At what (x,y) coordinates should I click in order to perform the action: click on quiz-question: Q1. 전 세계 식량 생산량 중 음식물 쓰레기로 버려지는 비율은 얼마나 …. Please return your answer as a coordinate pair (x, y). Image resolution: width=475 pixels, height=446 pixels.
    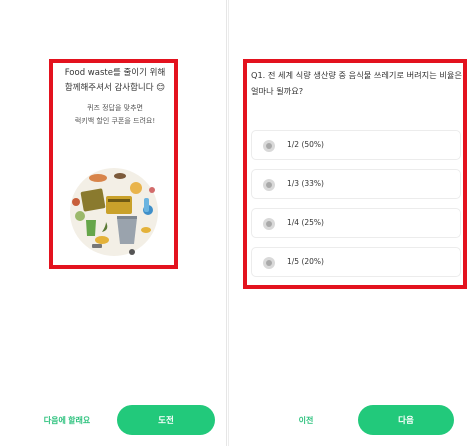
    Looking at the image, I should click on (356, 83).